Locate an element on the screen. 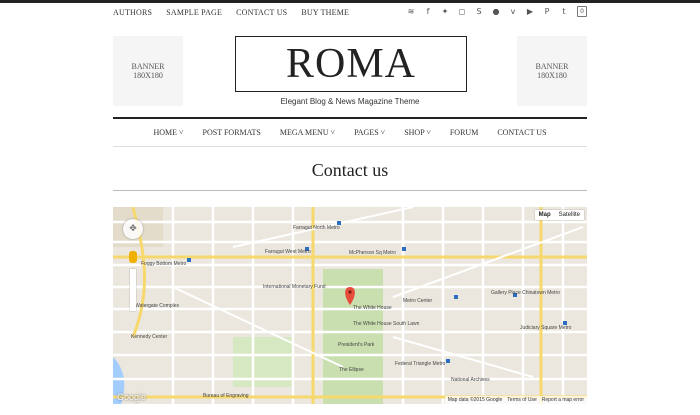 This screenshot has width=700, height=415. rss-icon: ≋ is located at coordinates (411, 11).